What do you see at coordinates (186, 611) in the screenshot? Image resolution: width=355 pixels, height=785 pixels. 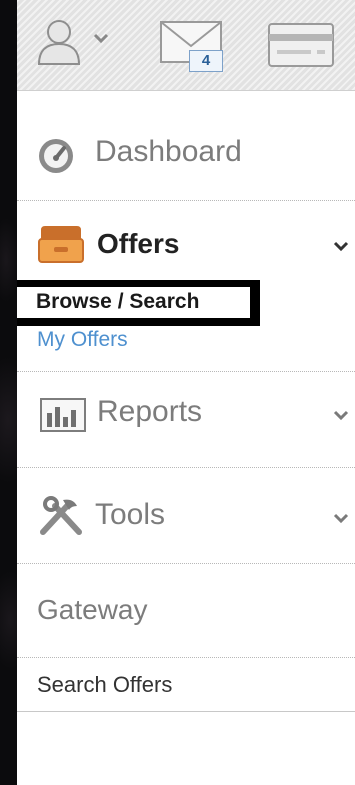 I see `sidebar-item-gateway: Gateway` at bounding box center [186, 611].